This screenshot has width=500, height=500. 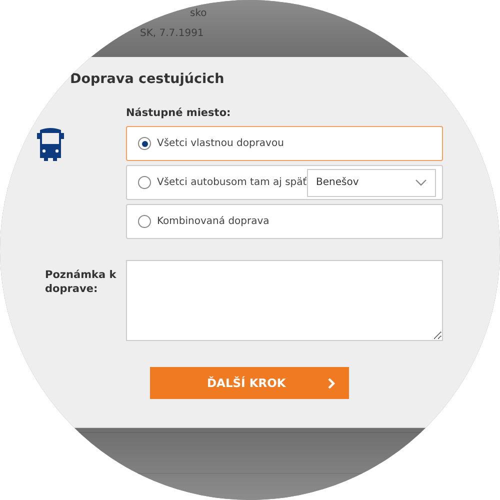 I want to click on option-label: Kombinovaná doprava, so click(x=213, y=221).